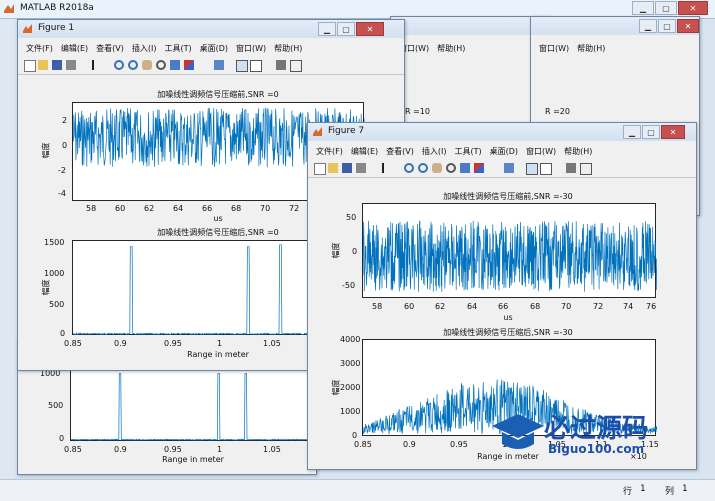  What do you see at coordinates (220, 343) in the screenshot?
I see `fig1-bot-xtick: 1` at bounding box center [220, 343].